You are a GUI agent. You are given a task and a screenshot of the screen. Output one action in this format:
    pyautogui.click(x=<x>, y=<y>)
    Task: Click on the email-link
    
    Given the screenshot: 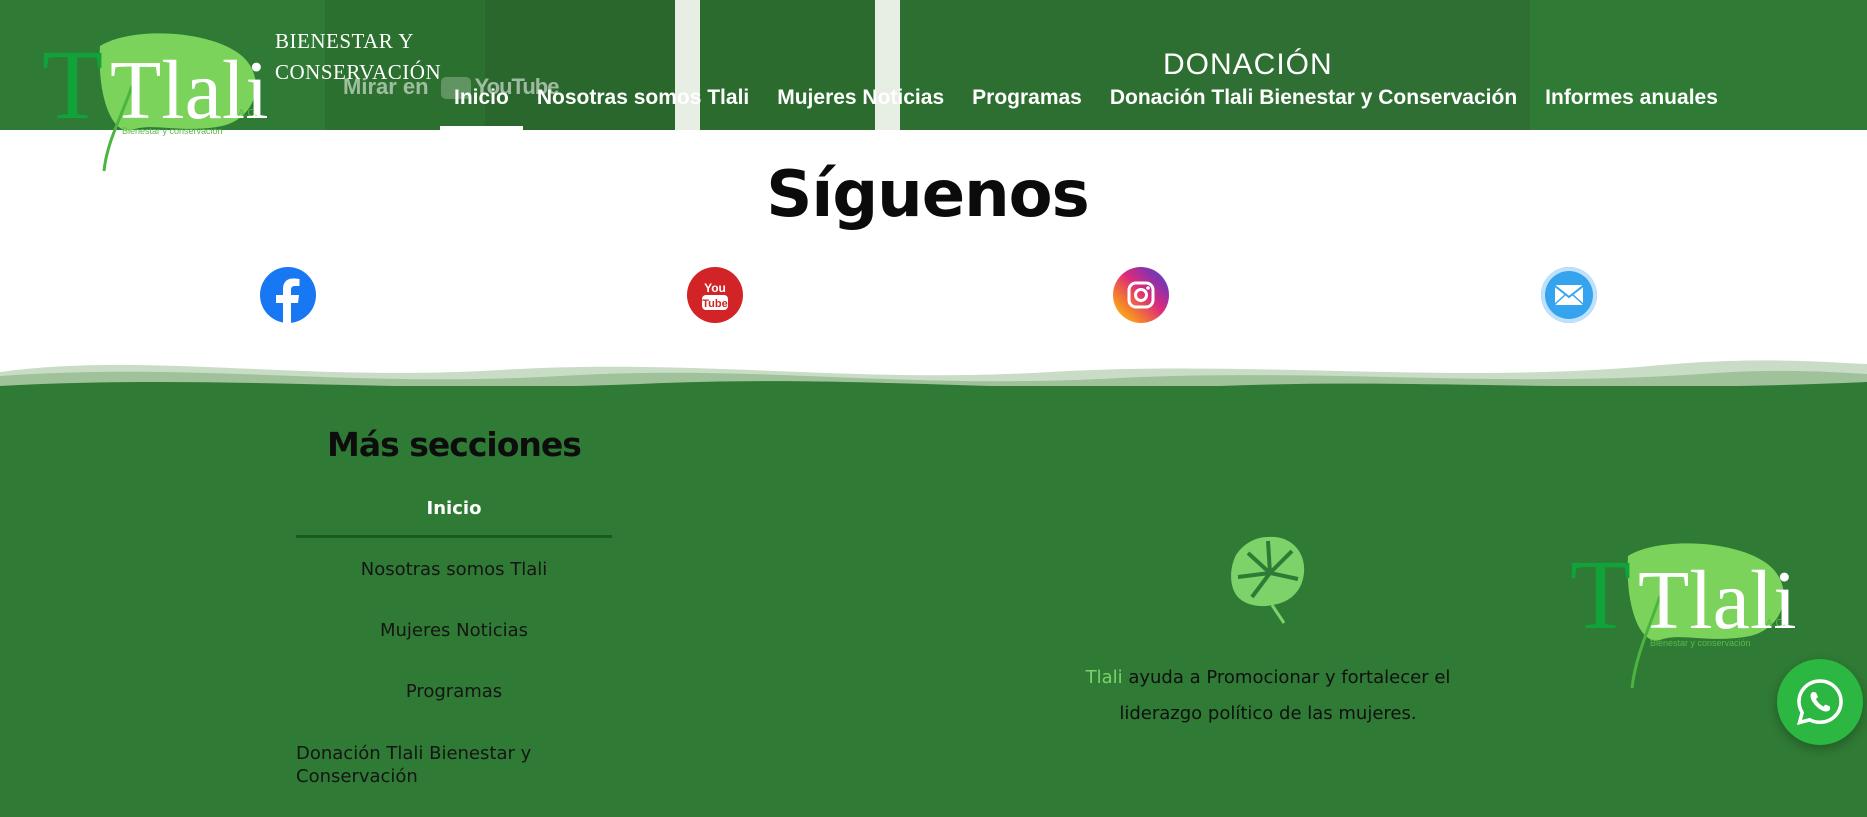 What is the action you would take?
    pyautogui.click(x=1569, y=295)
    